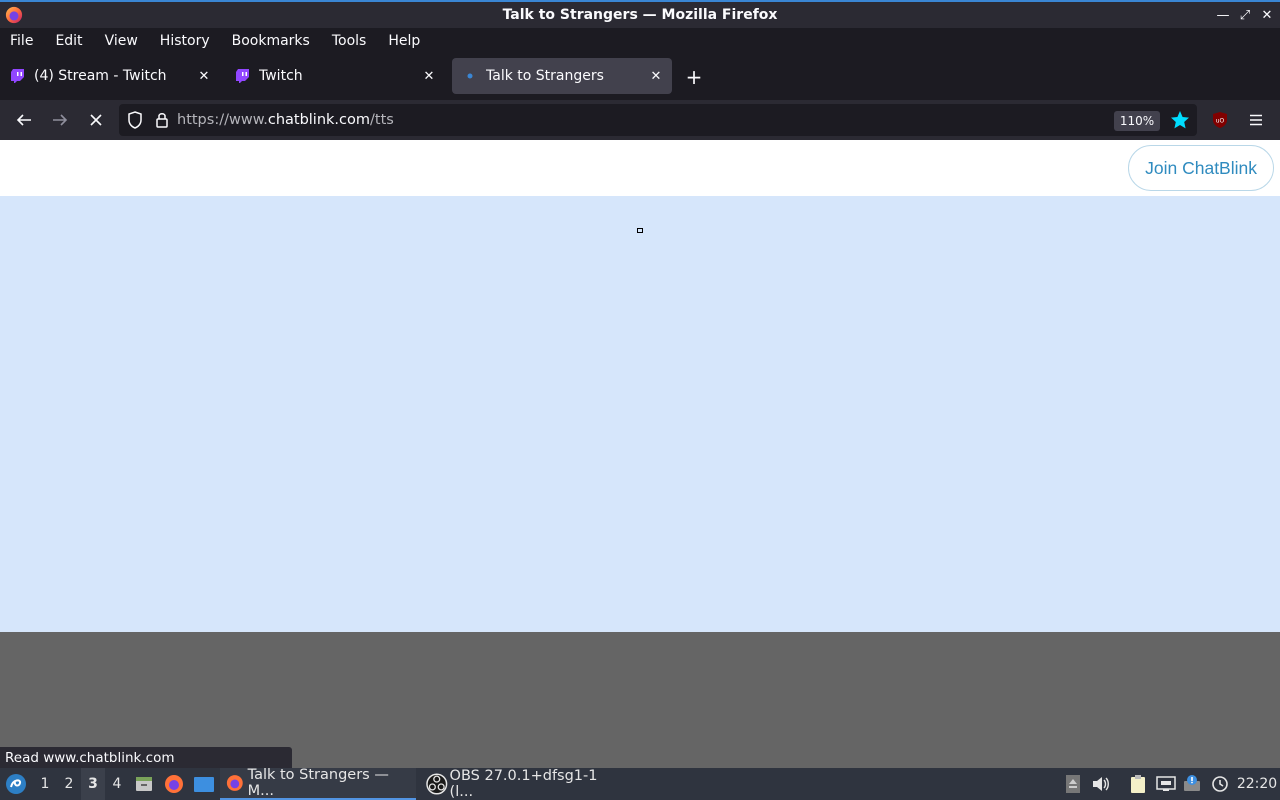  I want to click on firefox-launcher, so click(174, 784).